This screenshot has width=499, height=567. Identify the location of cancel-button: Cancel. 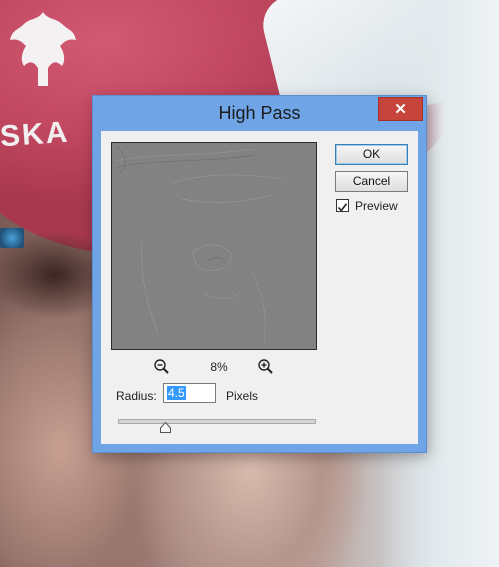
(371, 181).